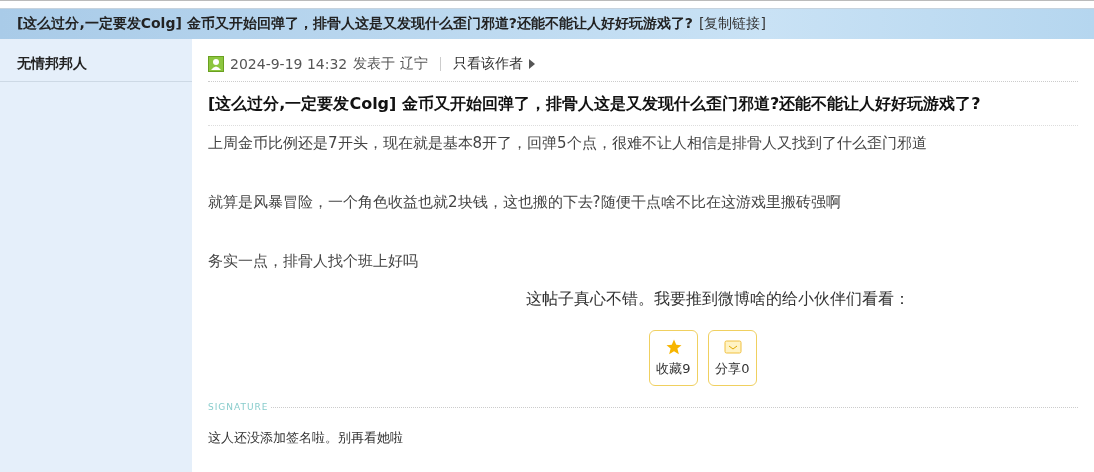  Describe the element at coordinates (643, 104) in the screenshot. I see `post-title: [这么过分,一定要发Colg] 金币又开始回弹了，排骨人这是又发现什么歪门邪道?还能不能让人好好玩游戏了?` at that location.